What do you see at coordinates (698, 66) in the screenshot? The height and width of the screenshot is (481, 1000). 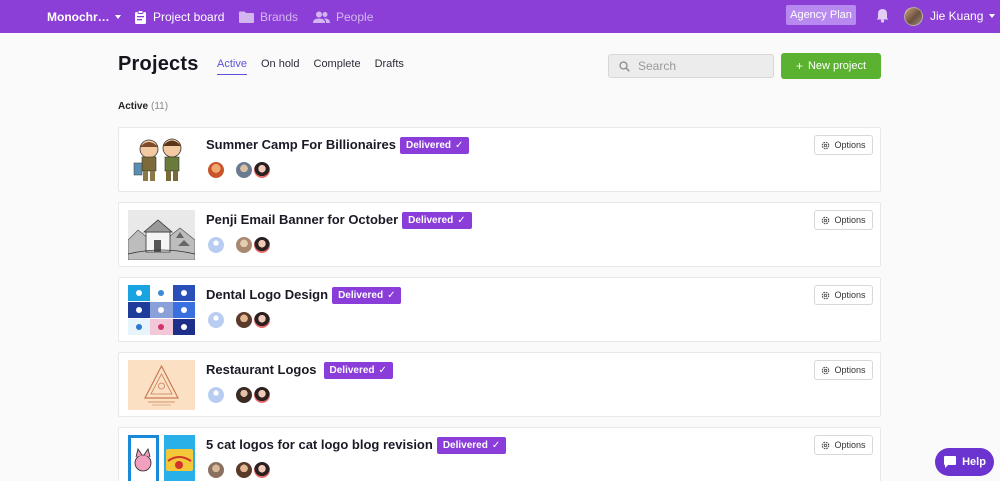 I see `search-input` at bounding box center [698, 66].